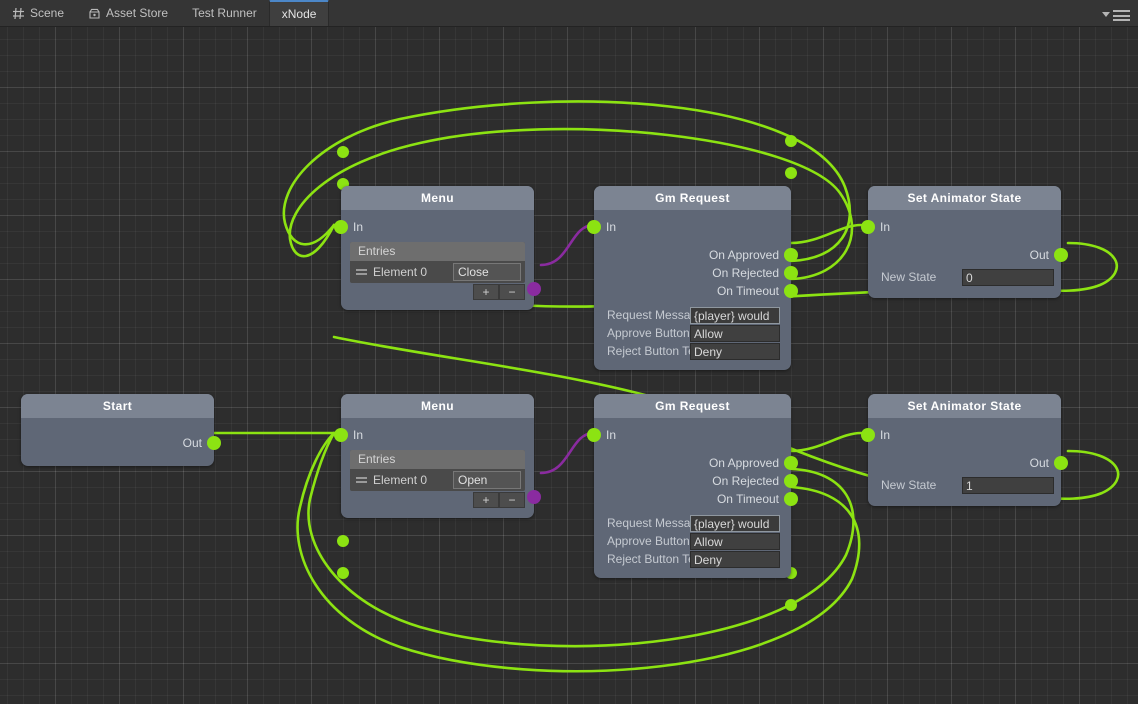  What do you see at coordinates (117, 406) in the screenshot?
I see `node-title: Start` at bounding box center [117, 406].